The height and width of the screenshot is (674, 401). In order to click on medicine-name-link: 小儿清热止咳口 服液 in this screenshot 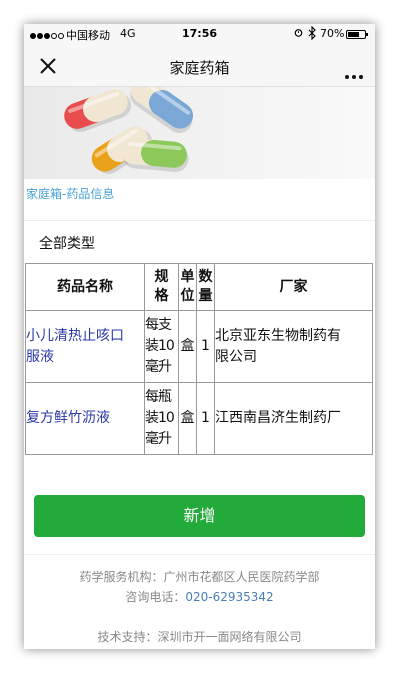, I will do `click(85, 346)`.